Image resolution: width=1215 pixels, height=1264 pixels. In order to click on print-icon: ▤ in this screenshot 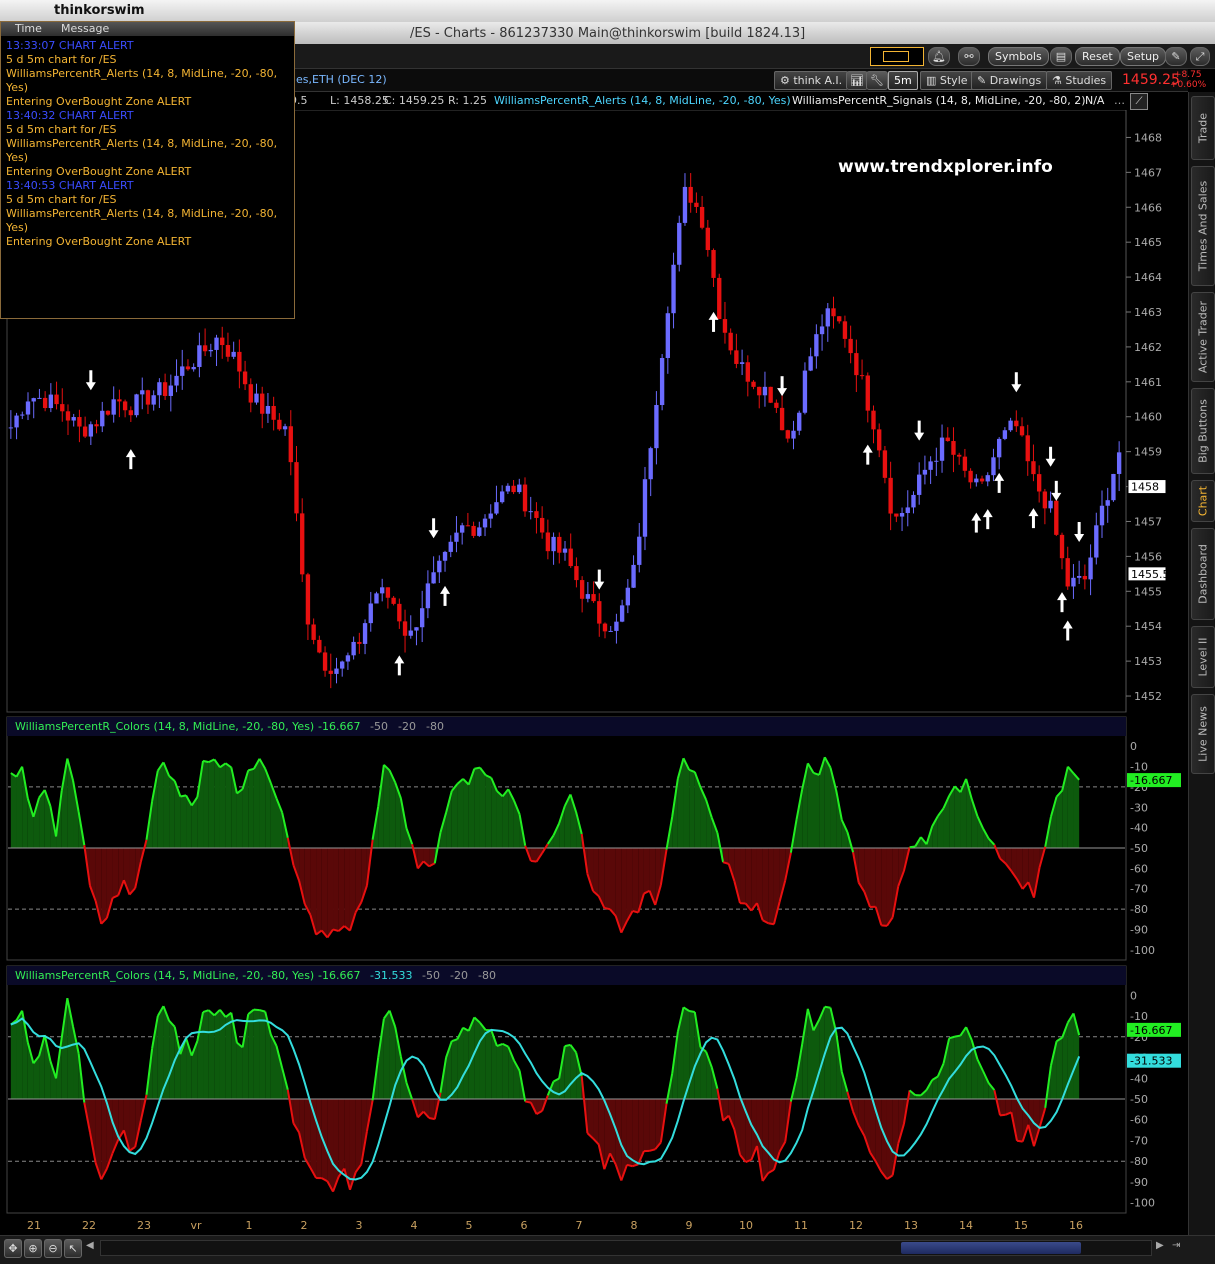, I will do `click(1061, 56)`.